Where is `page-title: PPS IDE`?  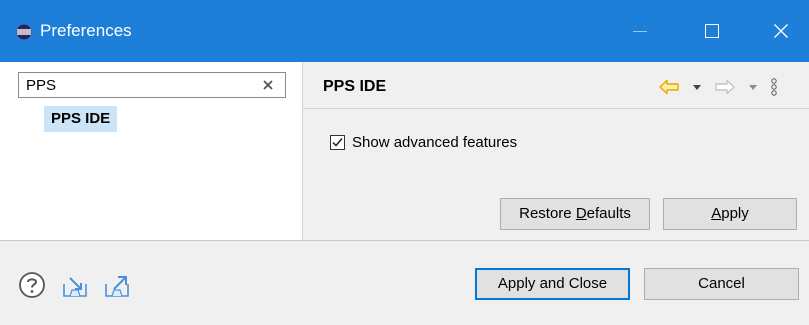 page-title: PPS IDE is located at coordinates (355, 86).